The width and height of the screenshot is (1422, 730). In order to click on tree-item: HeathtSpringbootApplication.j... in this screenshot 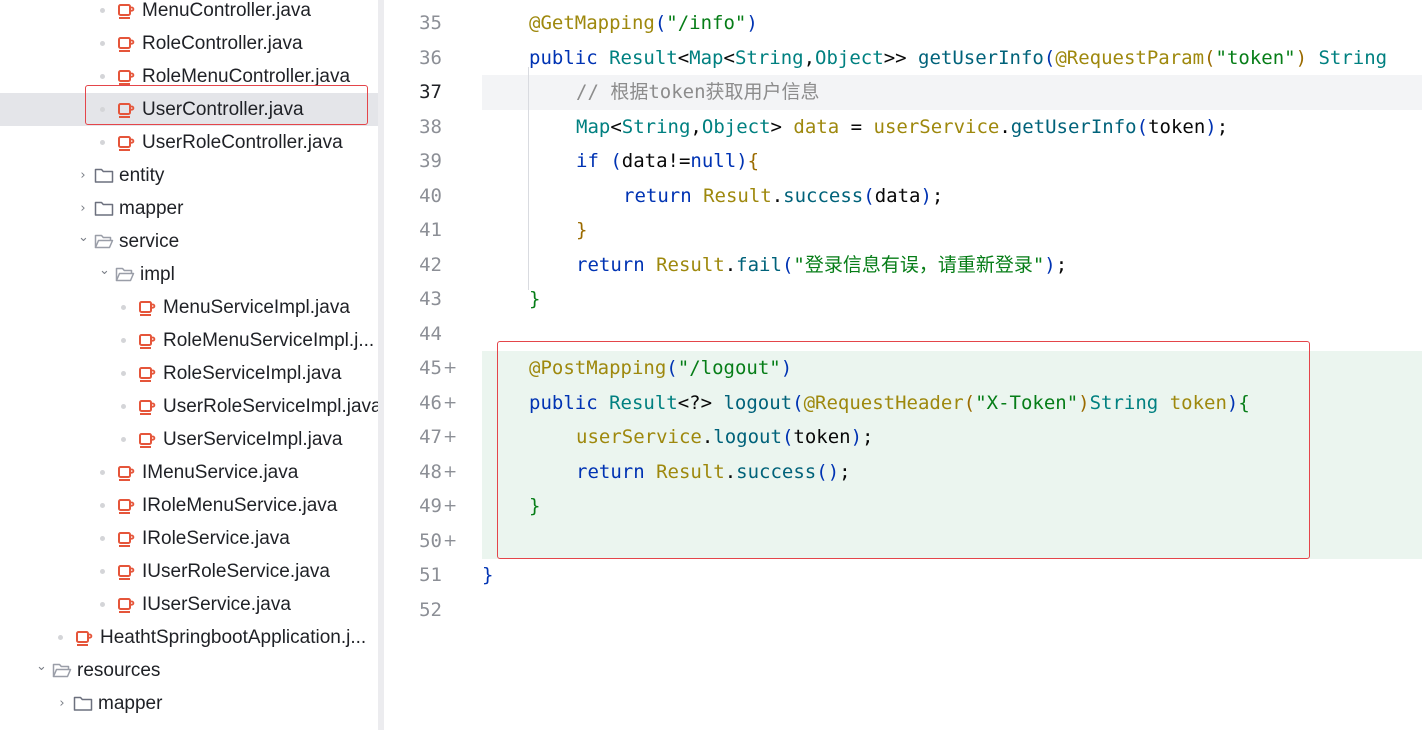, I will do `click(189, 637)`.